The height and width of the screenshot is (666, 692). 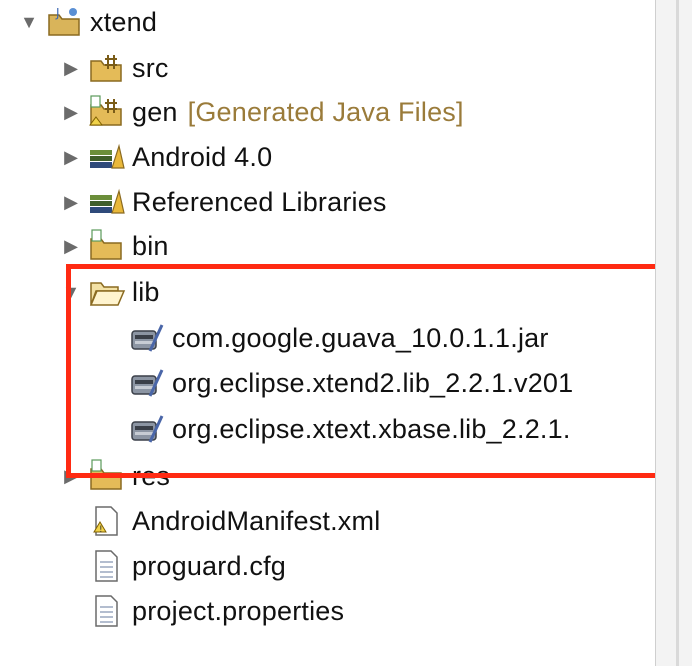 I want to click on tree-item-proguard: proguard.cfg, so click(x=187, y=566).